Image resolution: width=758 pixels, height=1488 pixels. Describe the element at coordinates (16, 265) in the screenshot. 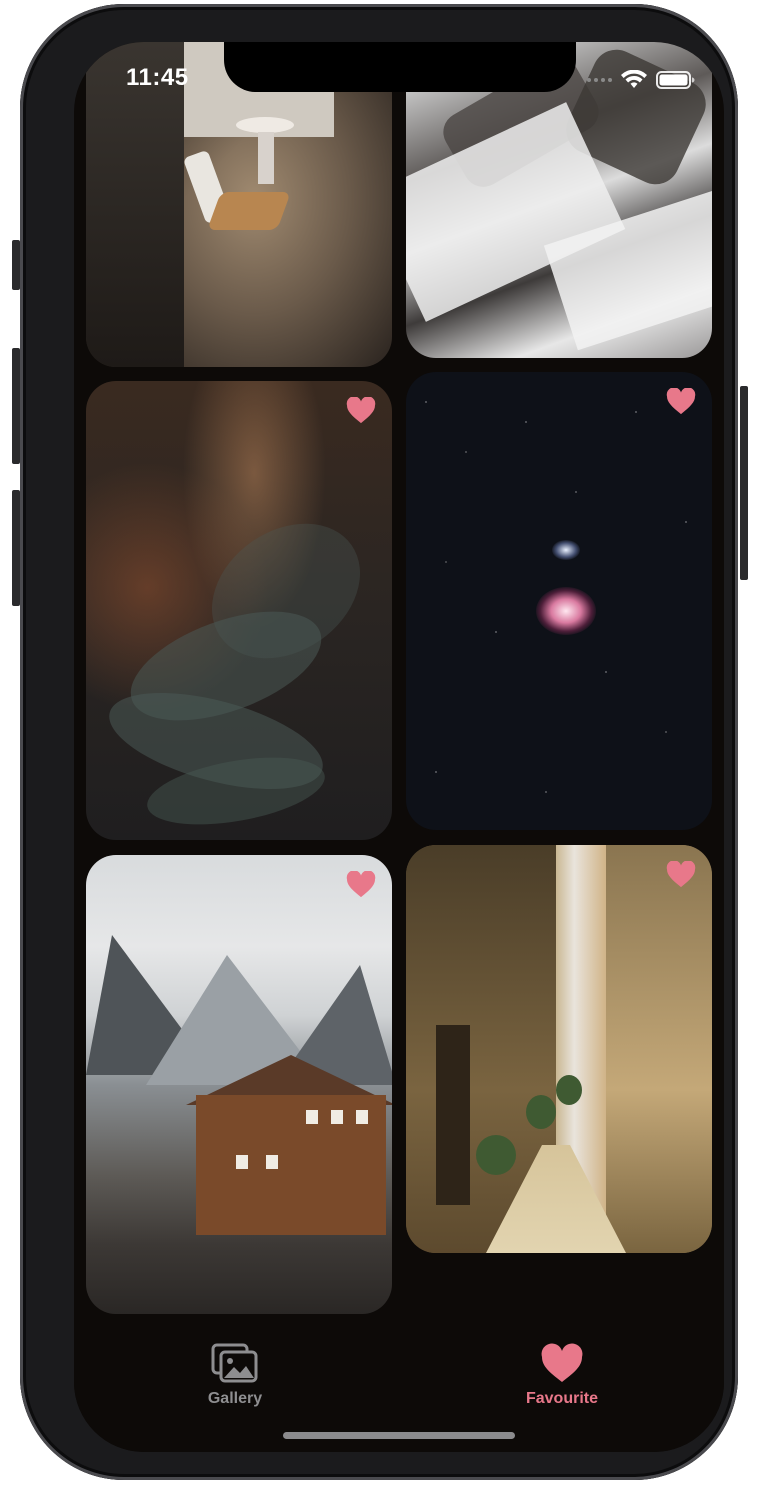

I see `mute-switch` at that location.